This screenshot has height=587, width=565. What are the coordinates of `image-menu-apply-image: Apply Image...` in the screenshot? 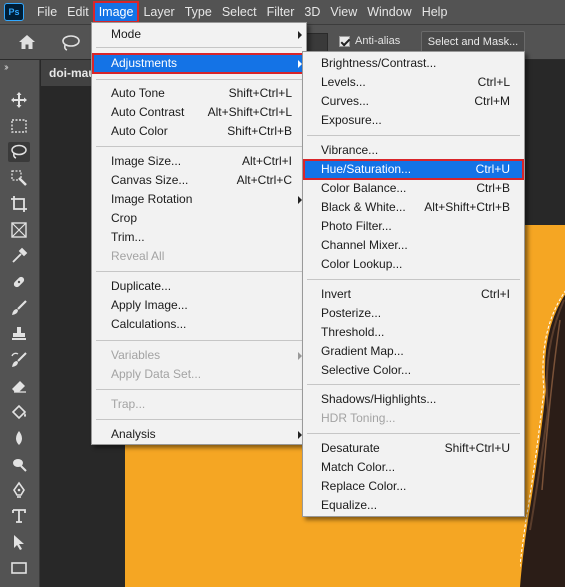 It's located at (199, 305).